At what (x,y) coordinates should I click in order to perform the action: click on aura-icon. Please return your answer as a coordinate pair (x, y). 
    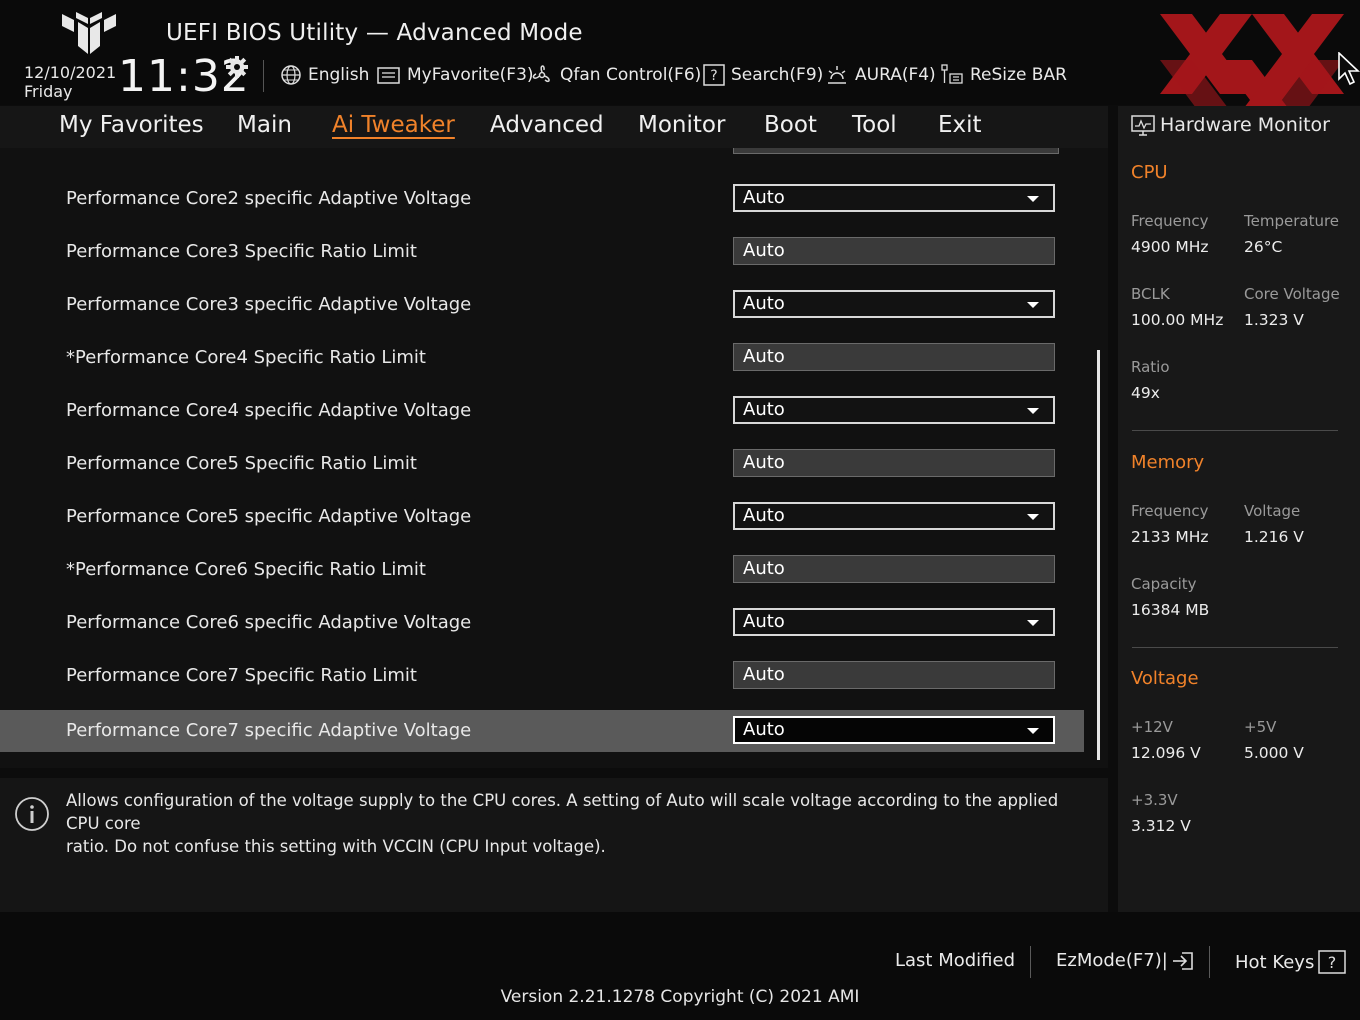
    Looking at the image, I should click on (837, 75).